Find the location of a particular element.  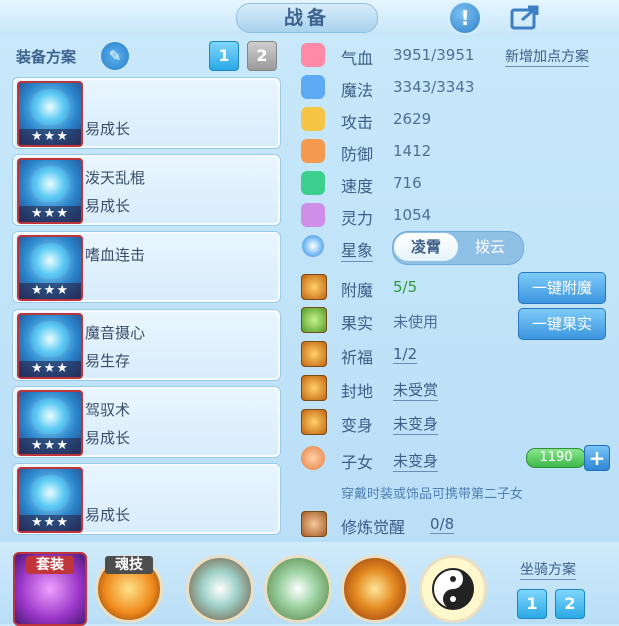

fief-value: 未受赏 is located at coordinates (416, 390).